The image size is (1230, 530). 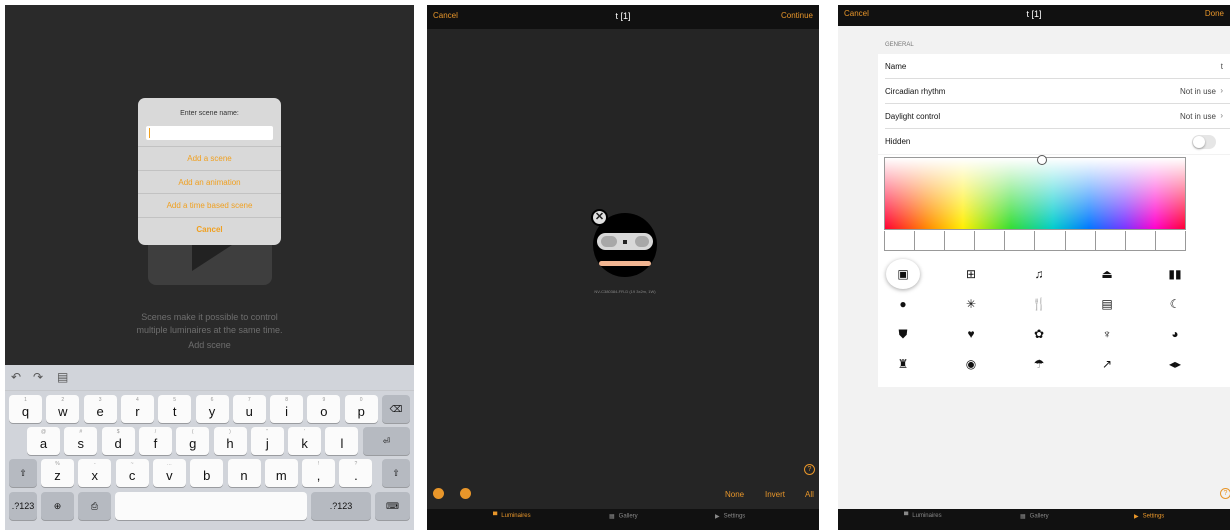 I want to click on backspace-key: ⌫, so click(x=396, y=409).